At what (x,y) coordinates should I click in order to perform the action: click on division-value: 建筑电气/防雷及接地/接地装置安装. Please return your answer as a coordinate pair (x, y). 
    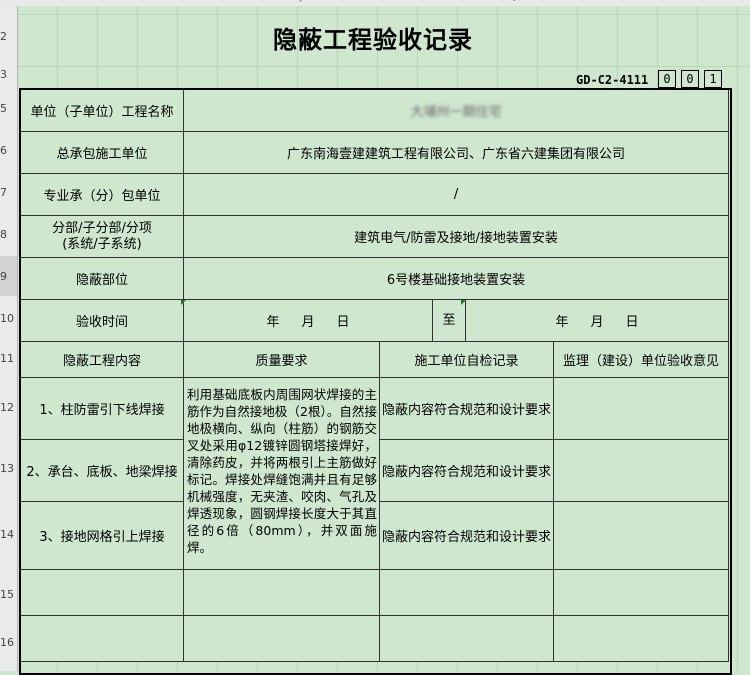
    Looking at the image, I should click on (456, 236).